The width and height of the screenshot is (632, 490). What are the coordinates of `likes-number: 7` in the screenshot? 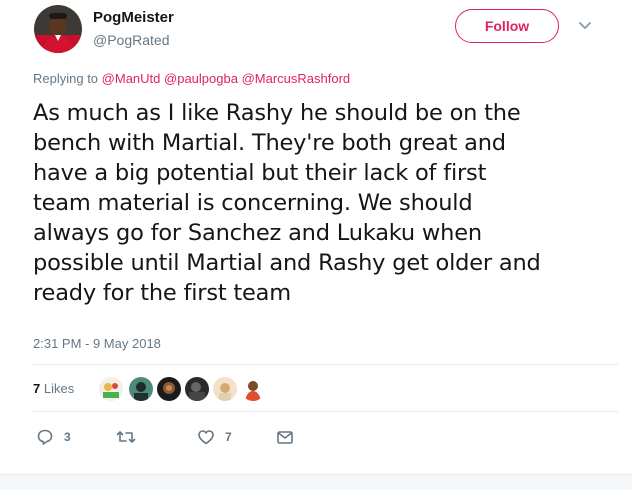 It's located at (37, 388).